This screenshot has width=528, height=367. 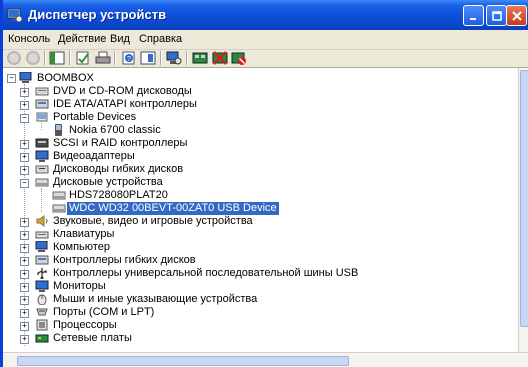 I want to click on tree-item-portable: − Portable Devices, so click(x=260, y=117).